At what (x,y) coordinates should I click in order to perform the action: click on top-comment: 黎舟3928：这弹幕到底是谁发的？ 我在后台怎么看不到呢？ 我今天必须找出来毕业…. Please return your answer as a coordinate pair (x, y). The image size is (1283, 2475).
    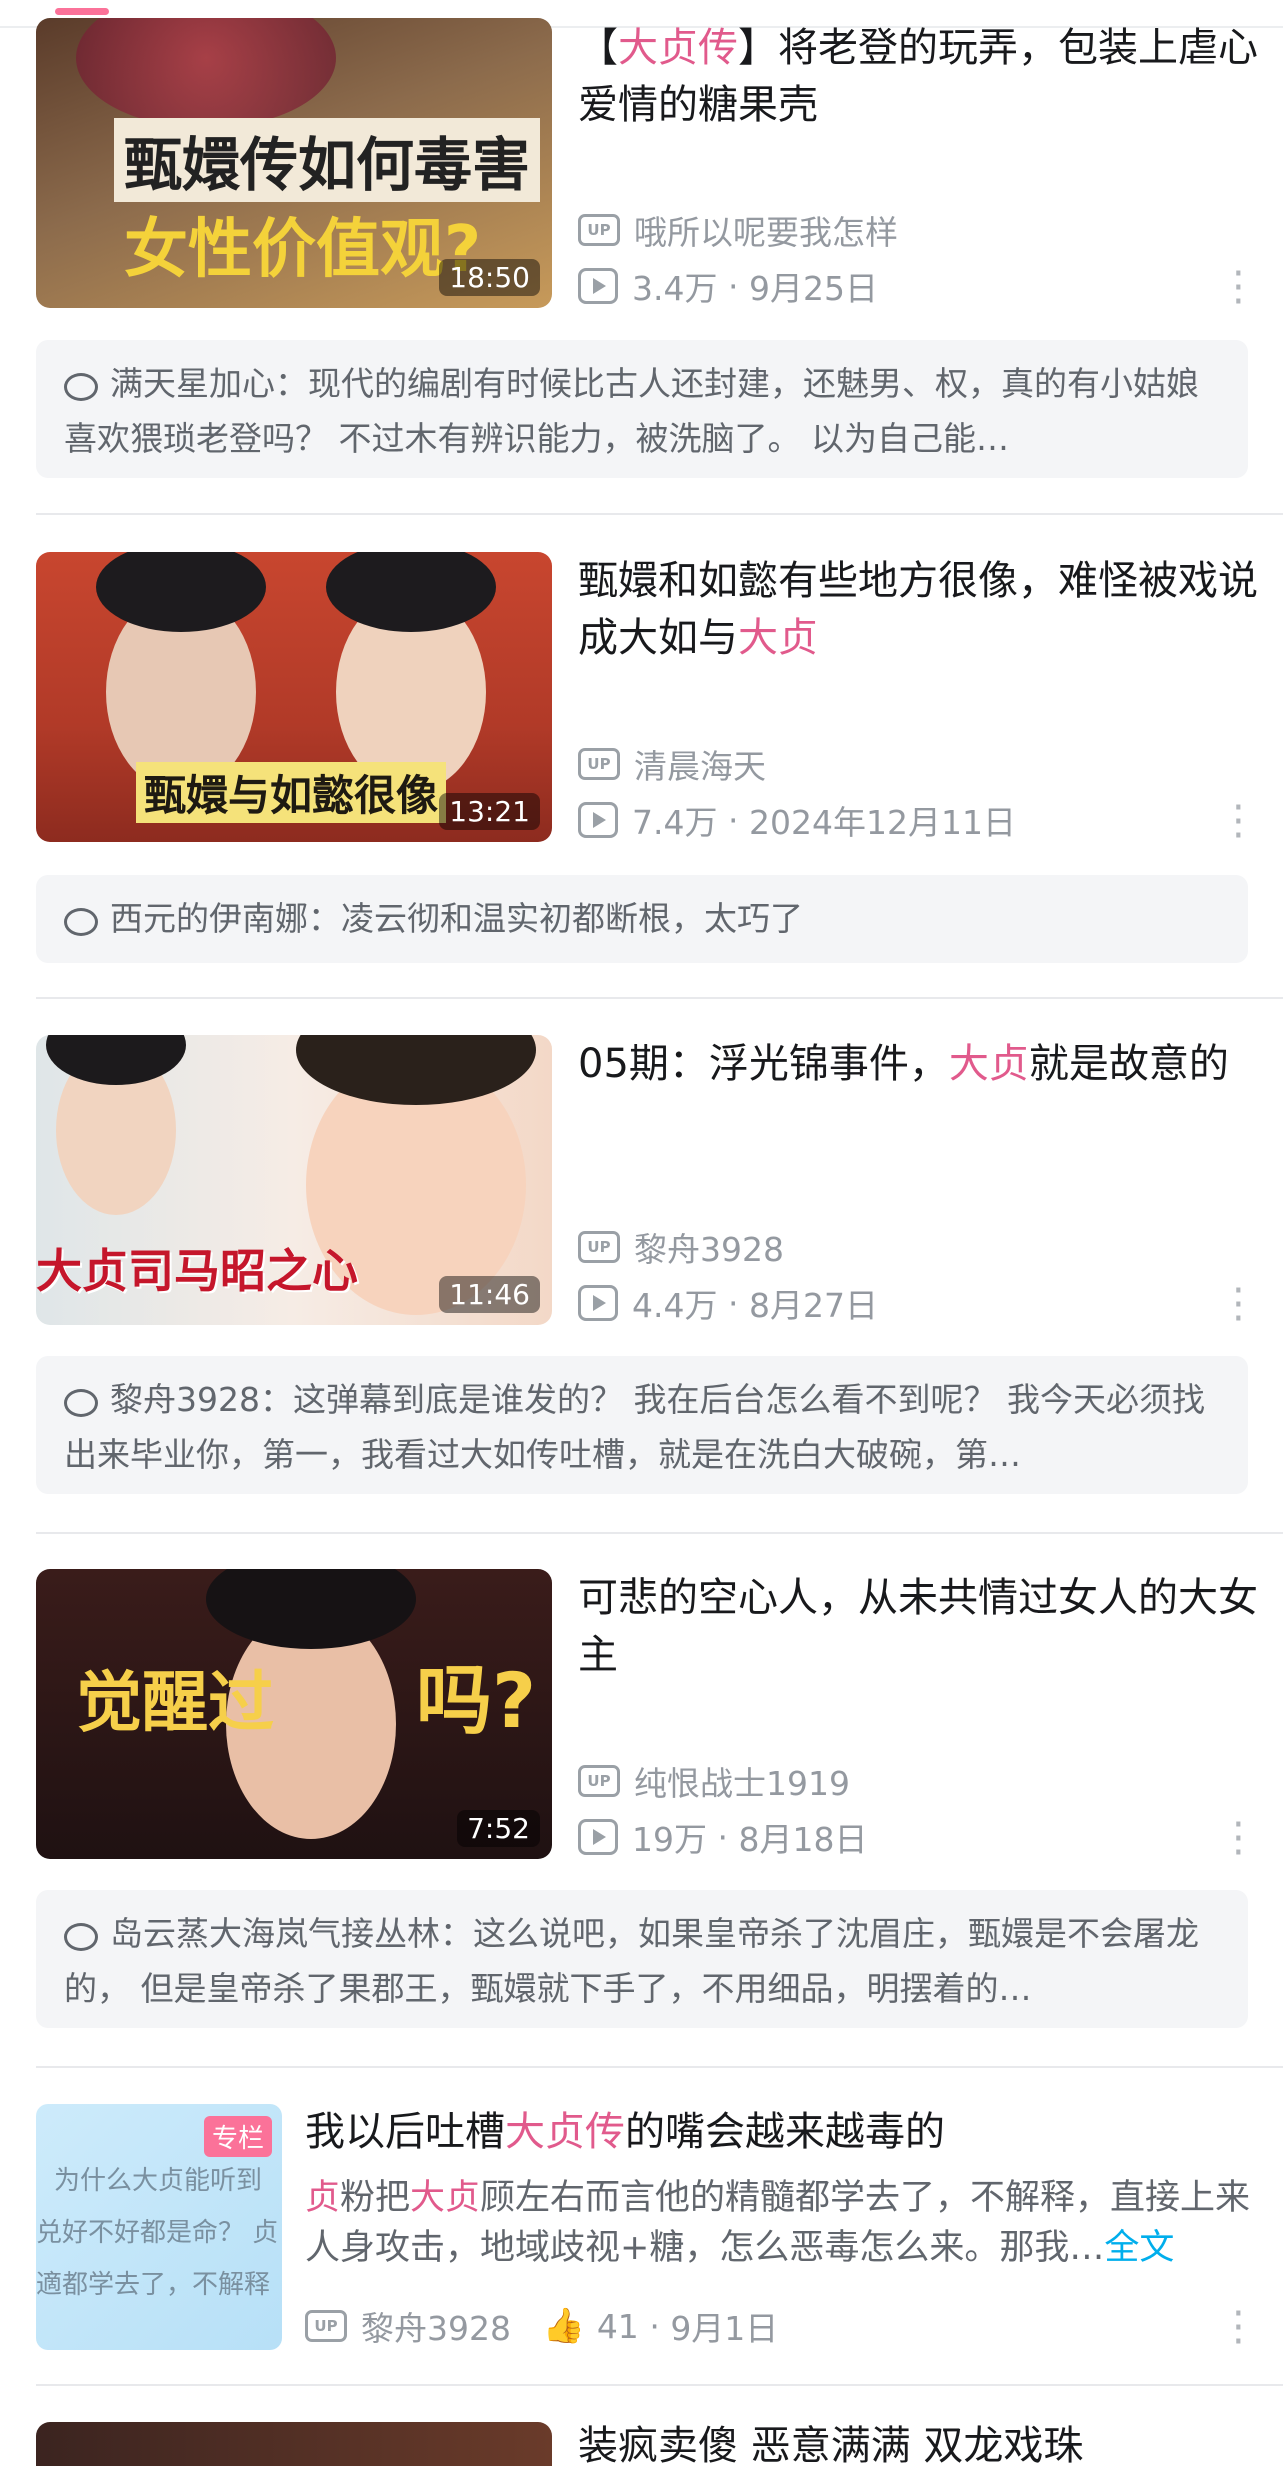
    Looking at the image, I should click on (642, 1425).